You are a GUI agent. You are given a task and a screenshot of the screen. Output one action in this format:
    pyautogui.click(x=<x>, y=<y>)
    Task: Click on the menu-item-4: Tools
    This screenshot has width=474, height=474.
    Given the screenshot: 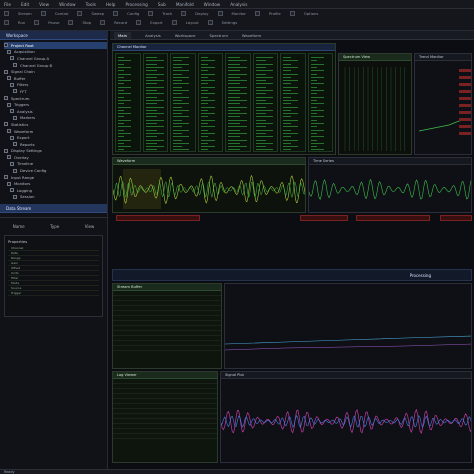 What is the action you would take?
    pyautogui.click(x=91, y=4)
    